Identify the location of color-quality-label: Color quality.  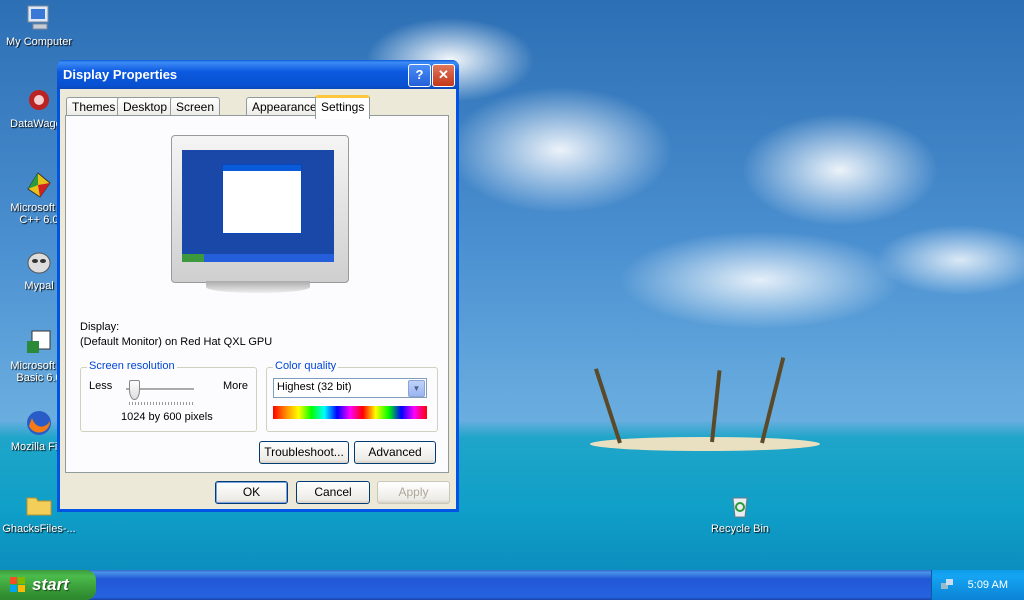
(306, 366).